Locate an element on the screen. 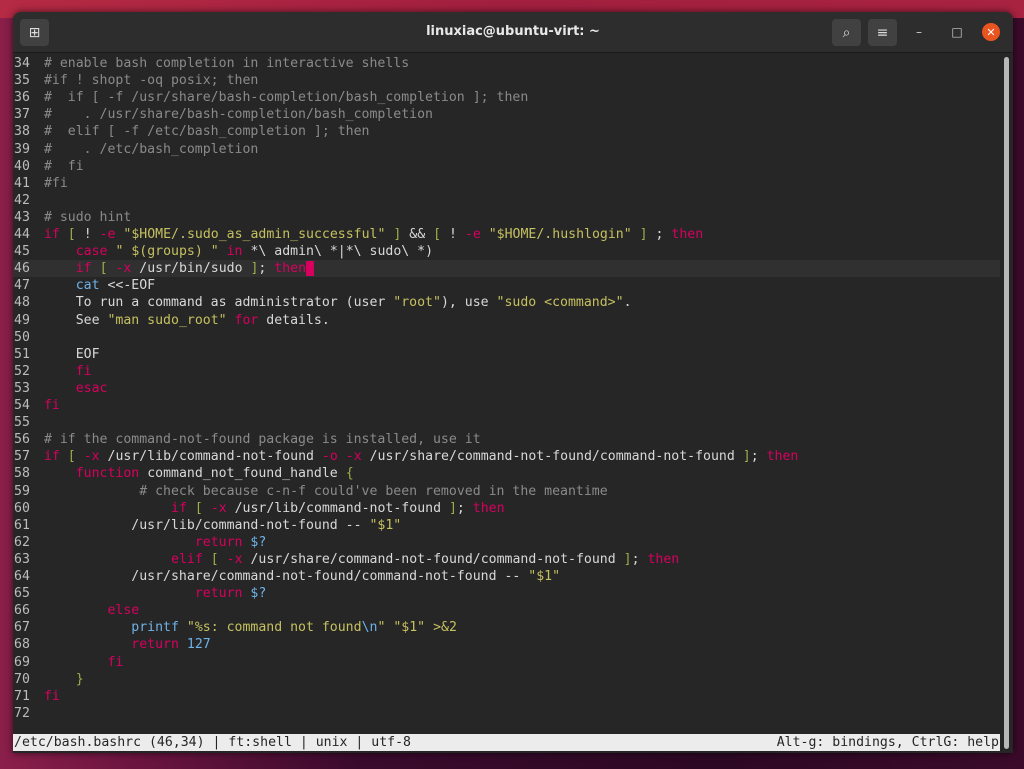  code-line: 40 # fi is located at coordinates (506, 166).